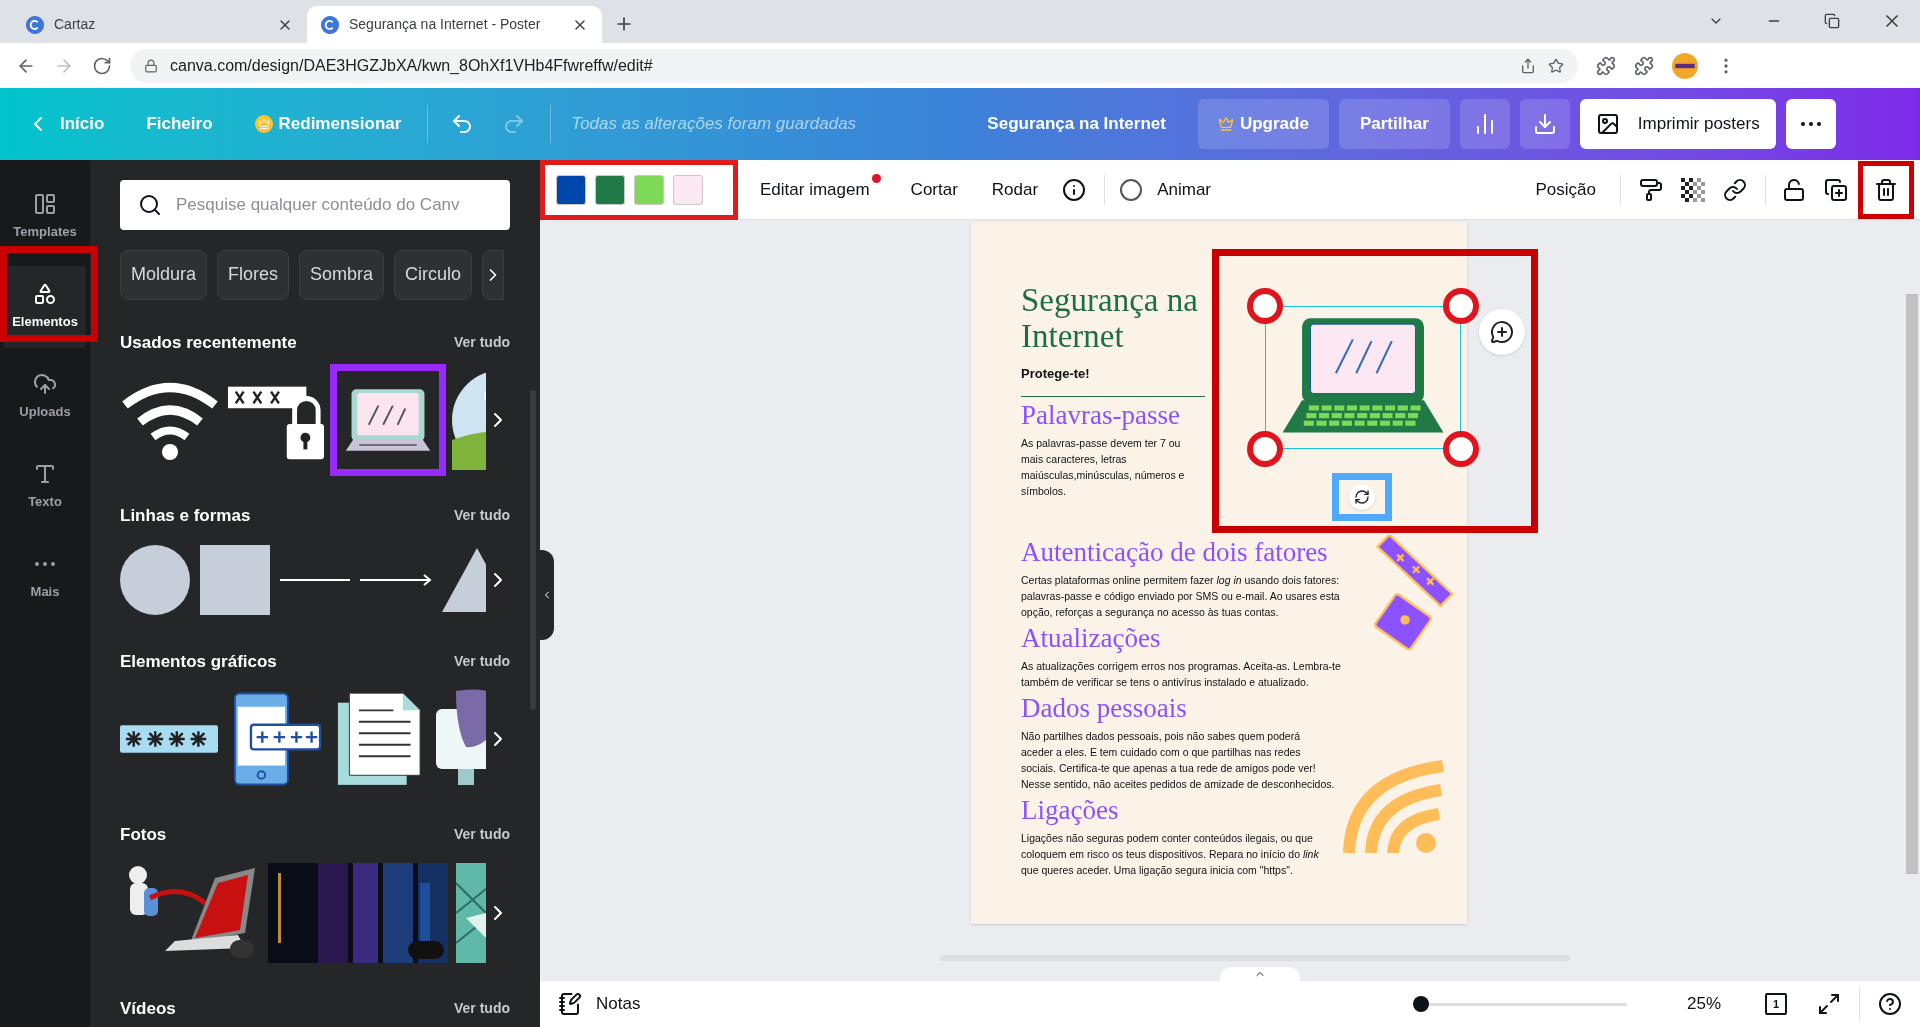 This screenshot has height=1027, width=1920. I want to click on page-count-icon: 1, so click(1776, 1004).